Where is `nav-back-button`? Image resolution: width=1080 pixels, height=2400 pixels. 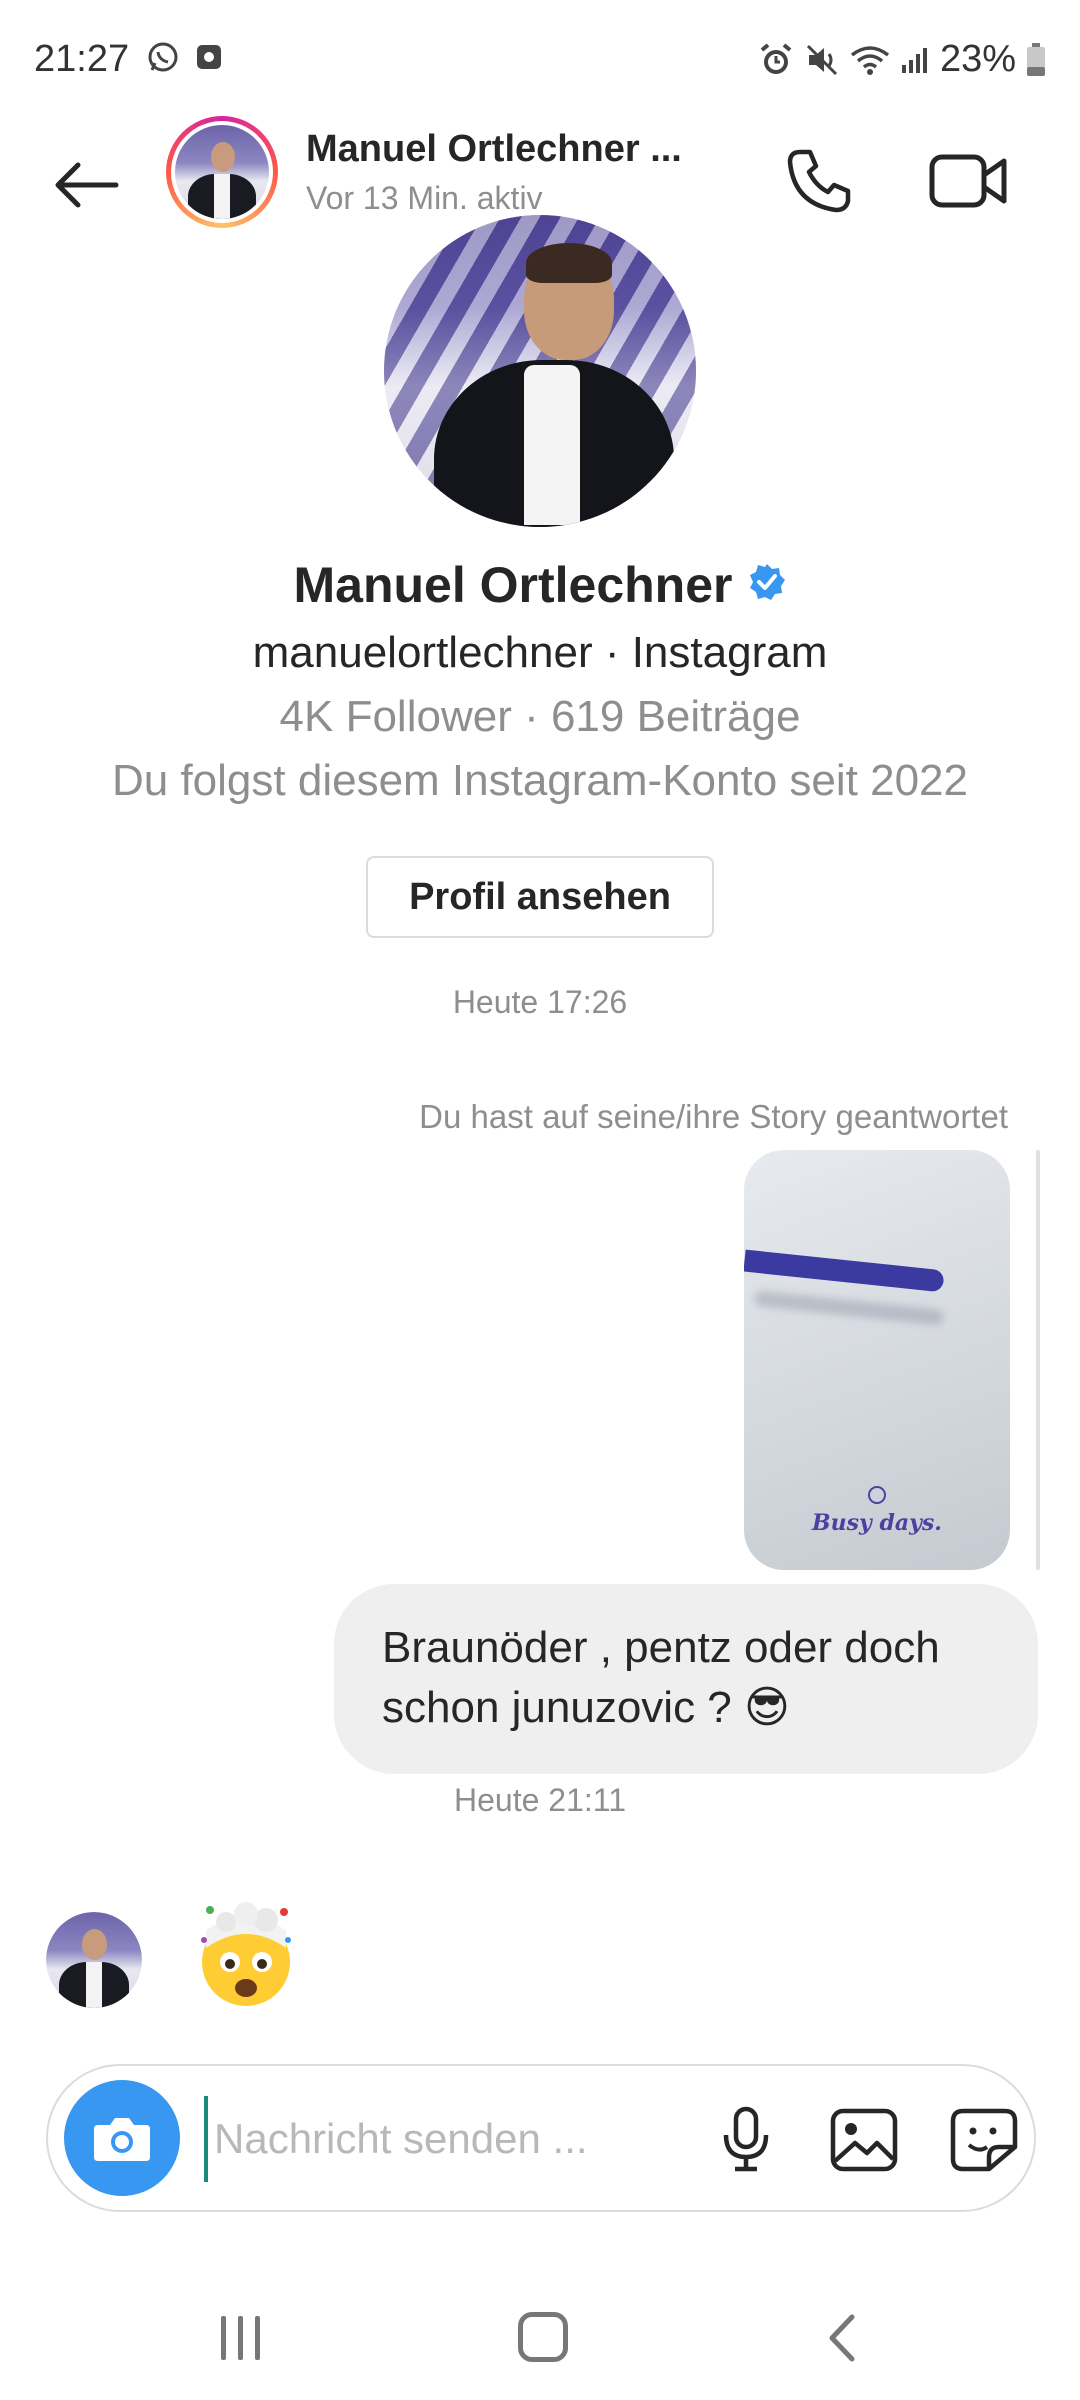
nav-back-button is located at coordinates (842, 2338).